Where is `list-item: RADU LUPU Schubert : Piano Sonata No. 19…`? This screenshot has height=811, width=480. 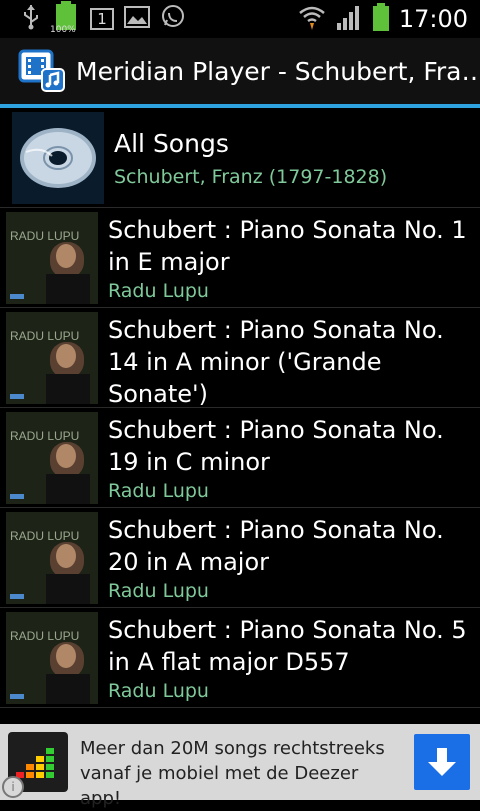 list-item: RADU LUPU Schubert : Piano Sonata No. 19… is located at coordinates (240, 458).